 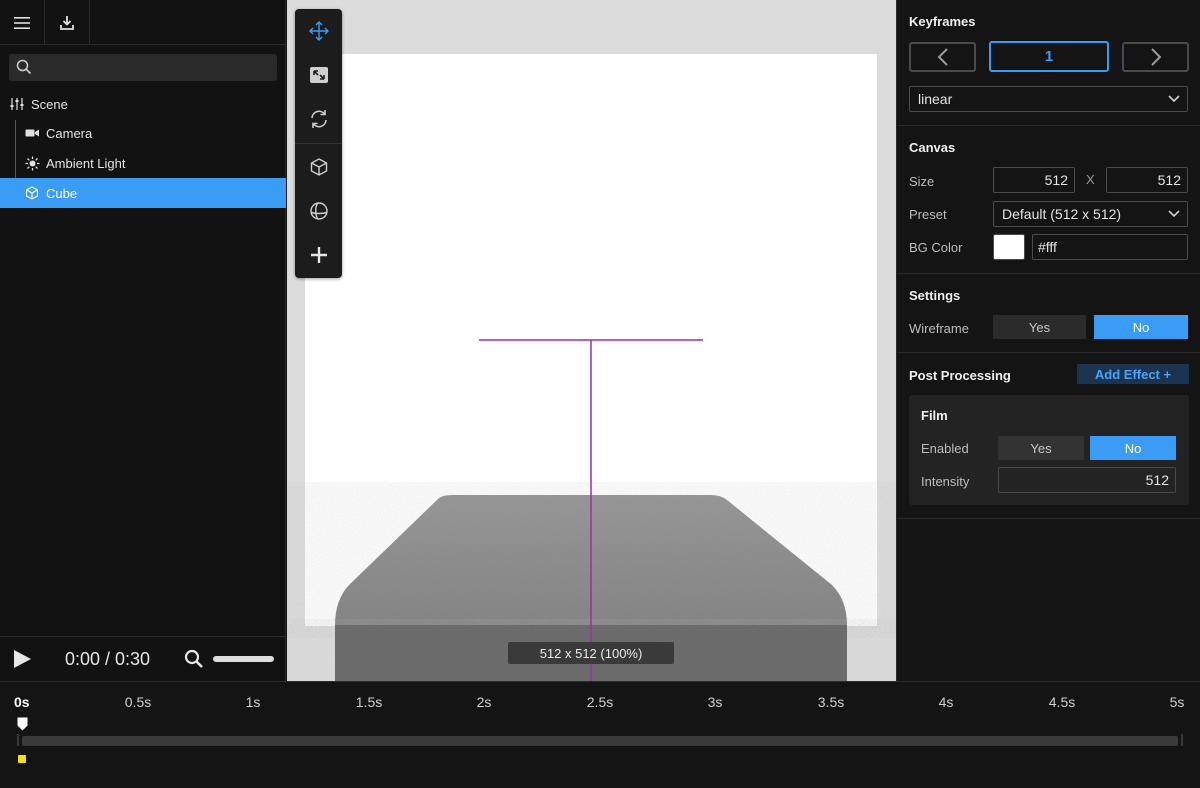 What do you see at coordinates (1039, 327) in the screenshot?
I see `wireframe-yes-button: Yes` at bounding box center [1039, 327].